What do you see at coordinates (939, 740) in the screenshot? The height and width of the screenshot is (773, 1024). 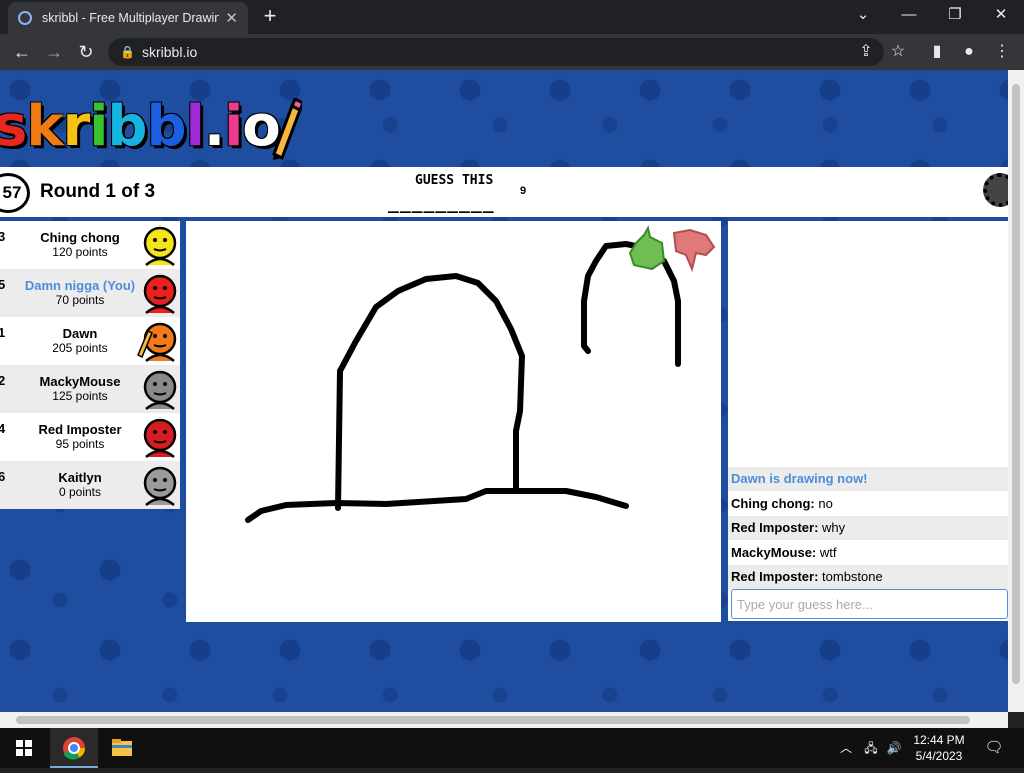 I see `taskbar-time: 12:44 PM` at bounding box center [939, 740].